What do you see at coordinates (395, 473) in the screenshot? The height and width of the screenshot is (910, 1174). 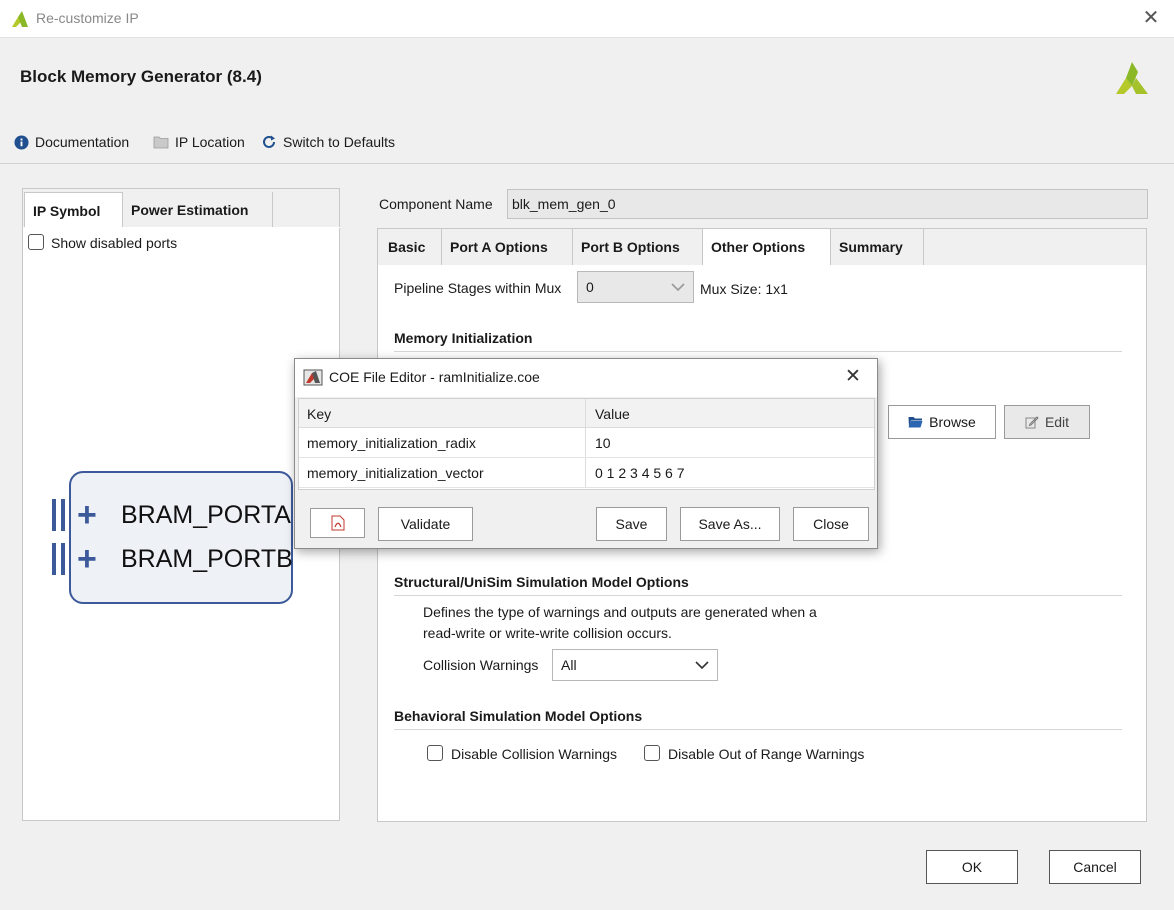 I see `coe-row-key: memory_initialization_vector` at bounding box center [395, 473].